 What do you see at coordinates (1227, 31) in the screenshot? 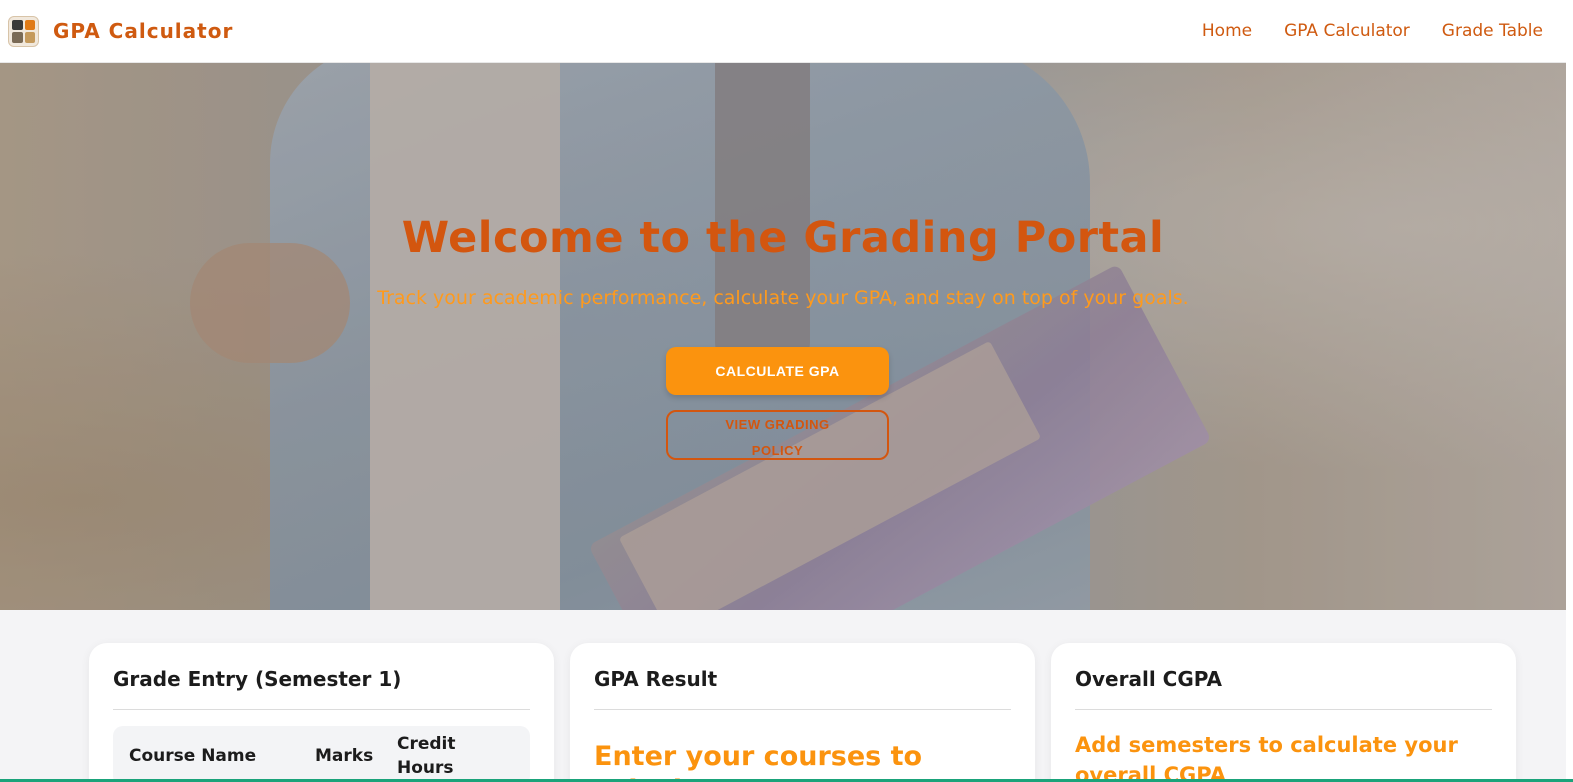
I see `nav-link-home: Home` at bounding box center [1227, 31].